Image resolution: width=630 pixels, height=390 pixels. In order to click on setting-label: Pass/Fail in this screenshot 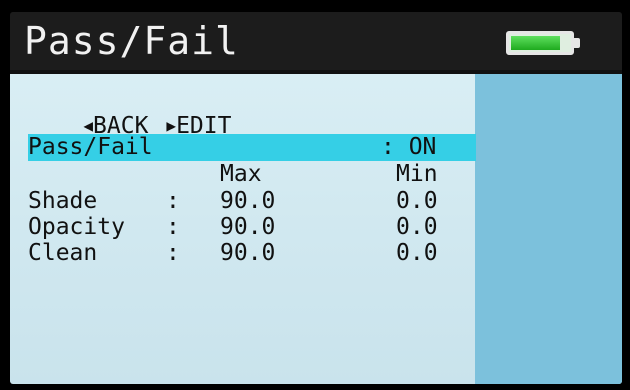, I will do `click(90, 147)`.